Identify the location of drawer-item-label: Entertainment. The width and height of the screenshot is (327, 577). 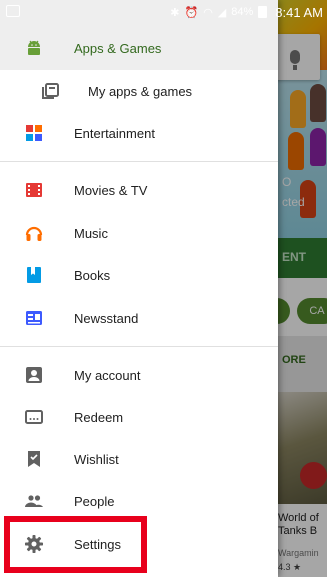
(114, 133).